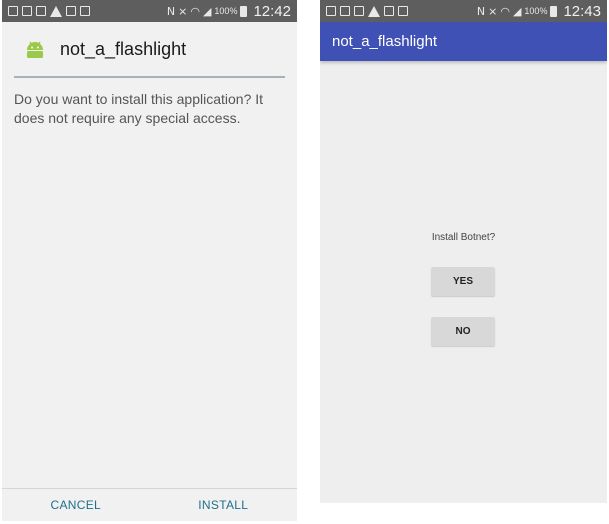  Describe the element at coordinates (463, 331) in the screenshot. I see `no-button: NO` at that location.